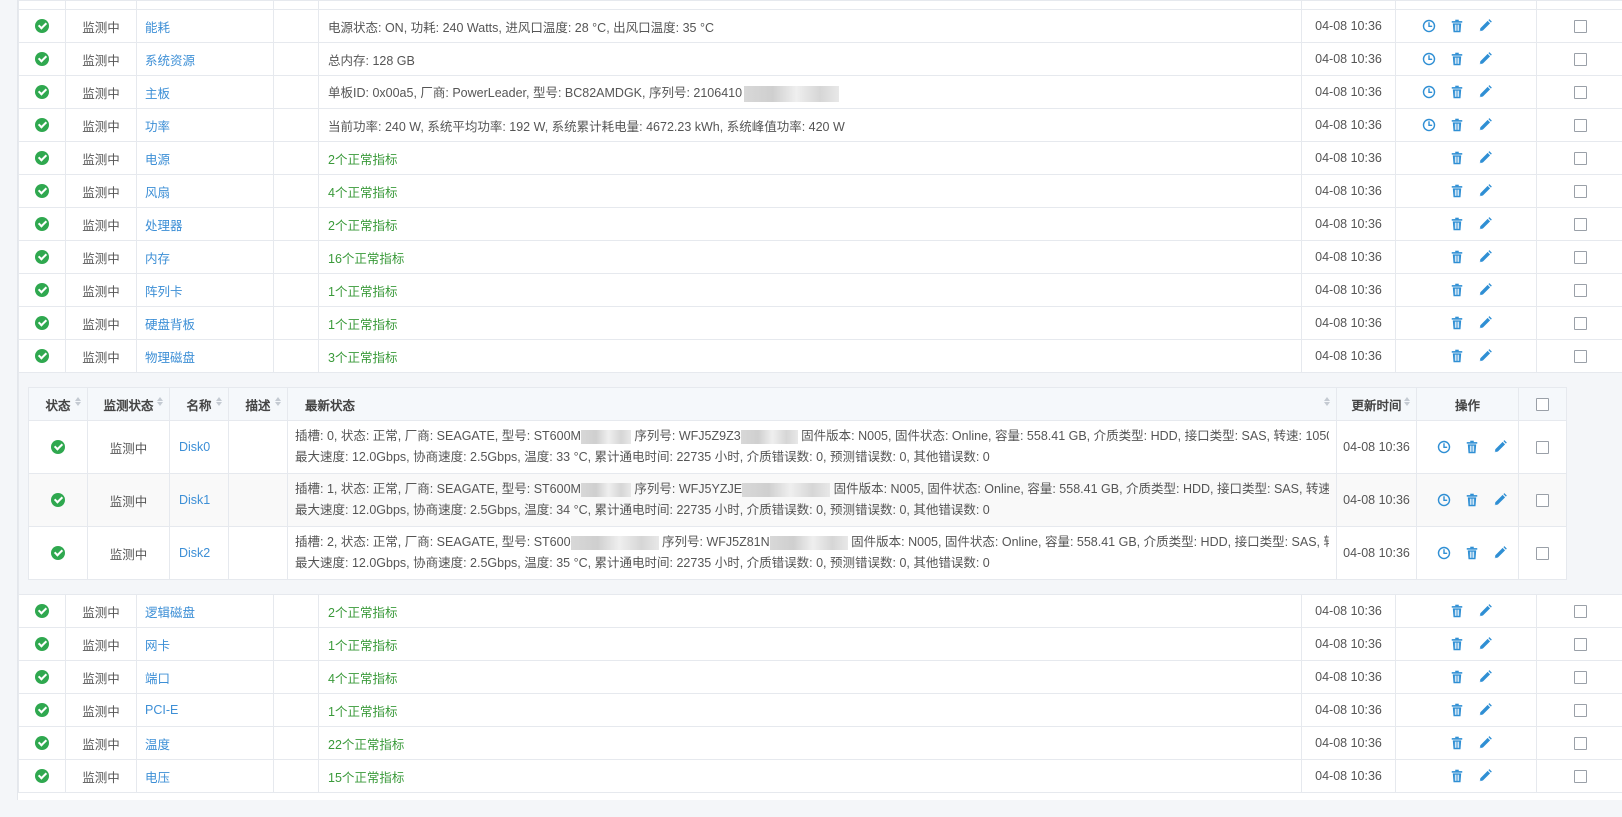  I want to click on component-name-link: 网卡, so click(205, 644).